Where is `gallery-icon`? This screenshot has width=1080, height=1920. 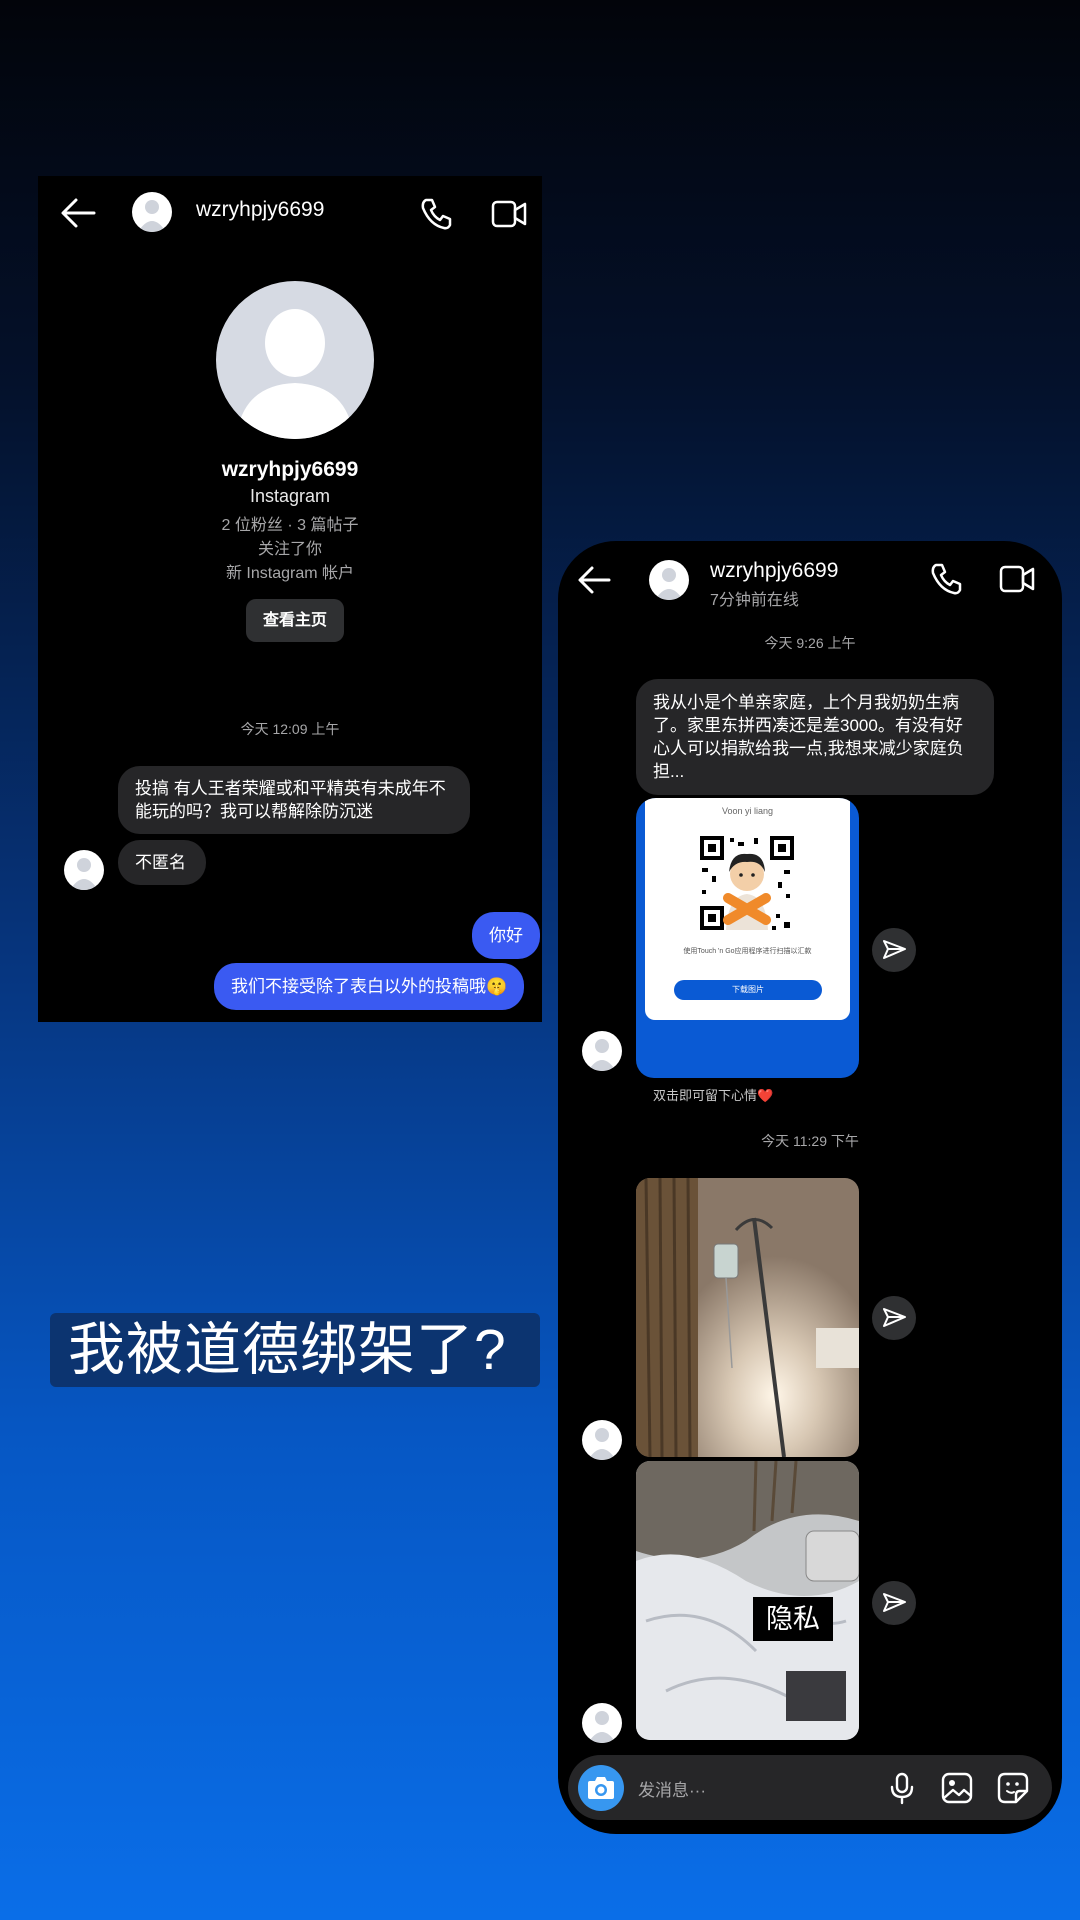 gallery-icon is located at coordinates (957, 1788).